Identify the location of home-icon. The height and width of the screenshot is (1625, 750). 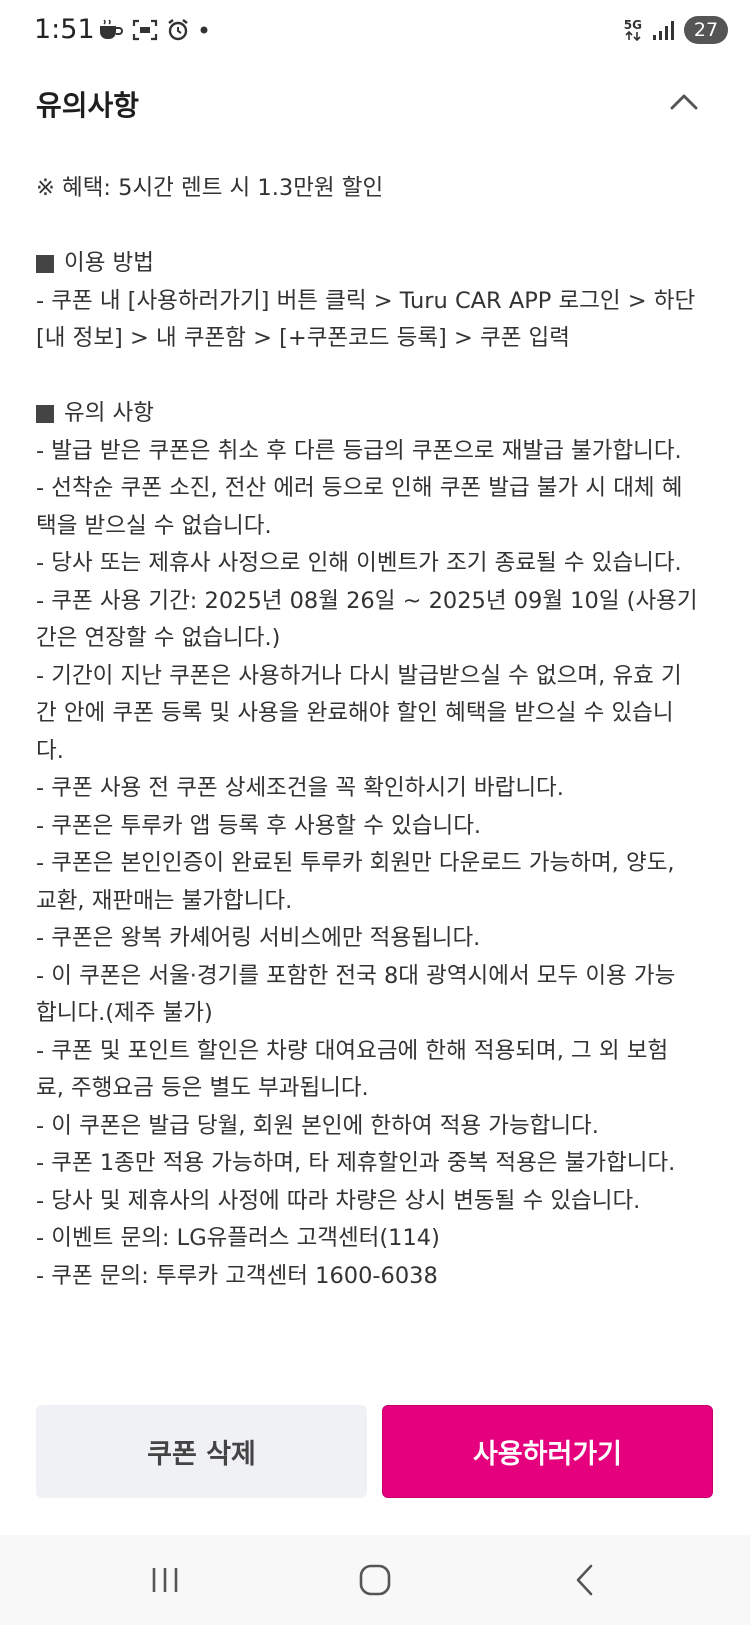
(375, 1580).